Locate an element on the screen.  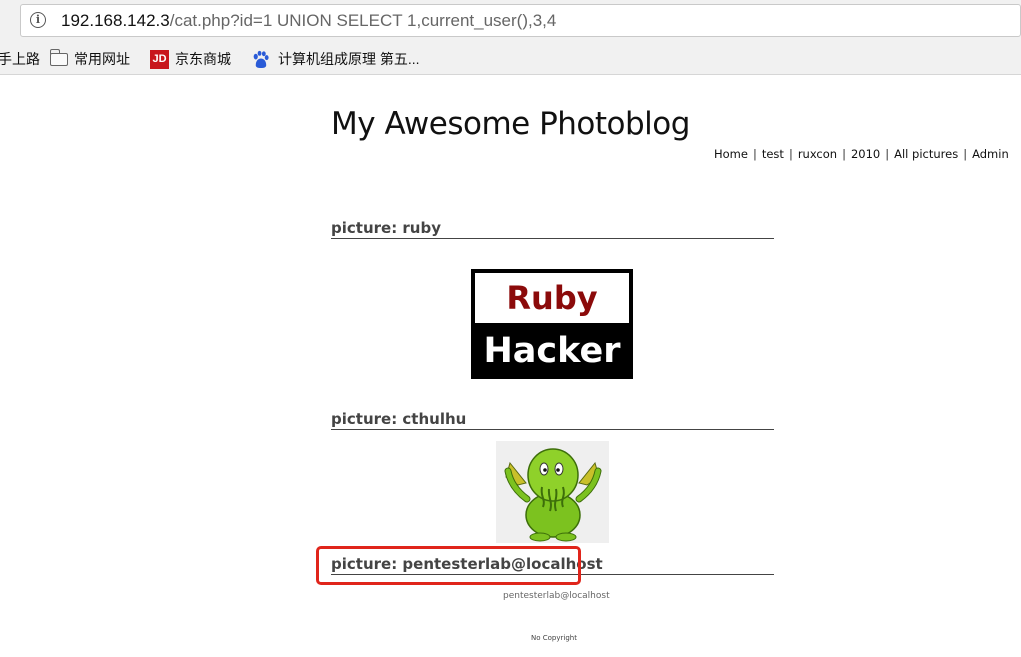
ruby-hacker-image: Ruby Hacker is located at coordinates (552, 324).